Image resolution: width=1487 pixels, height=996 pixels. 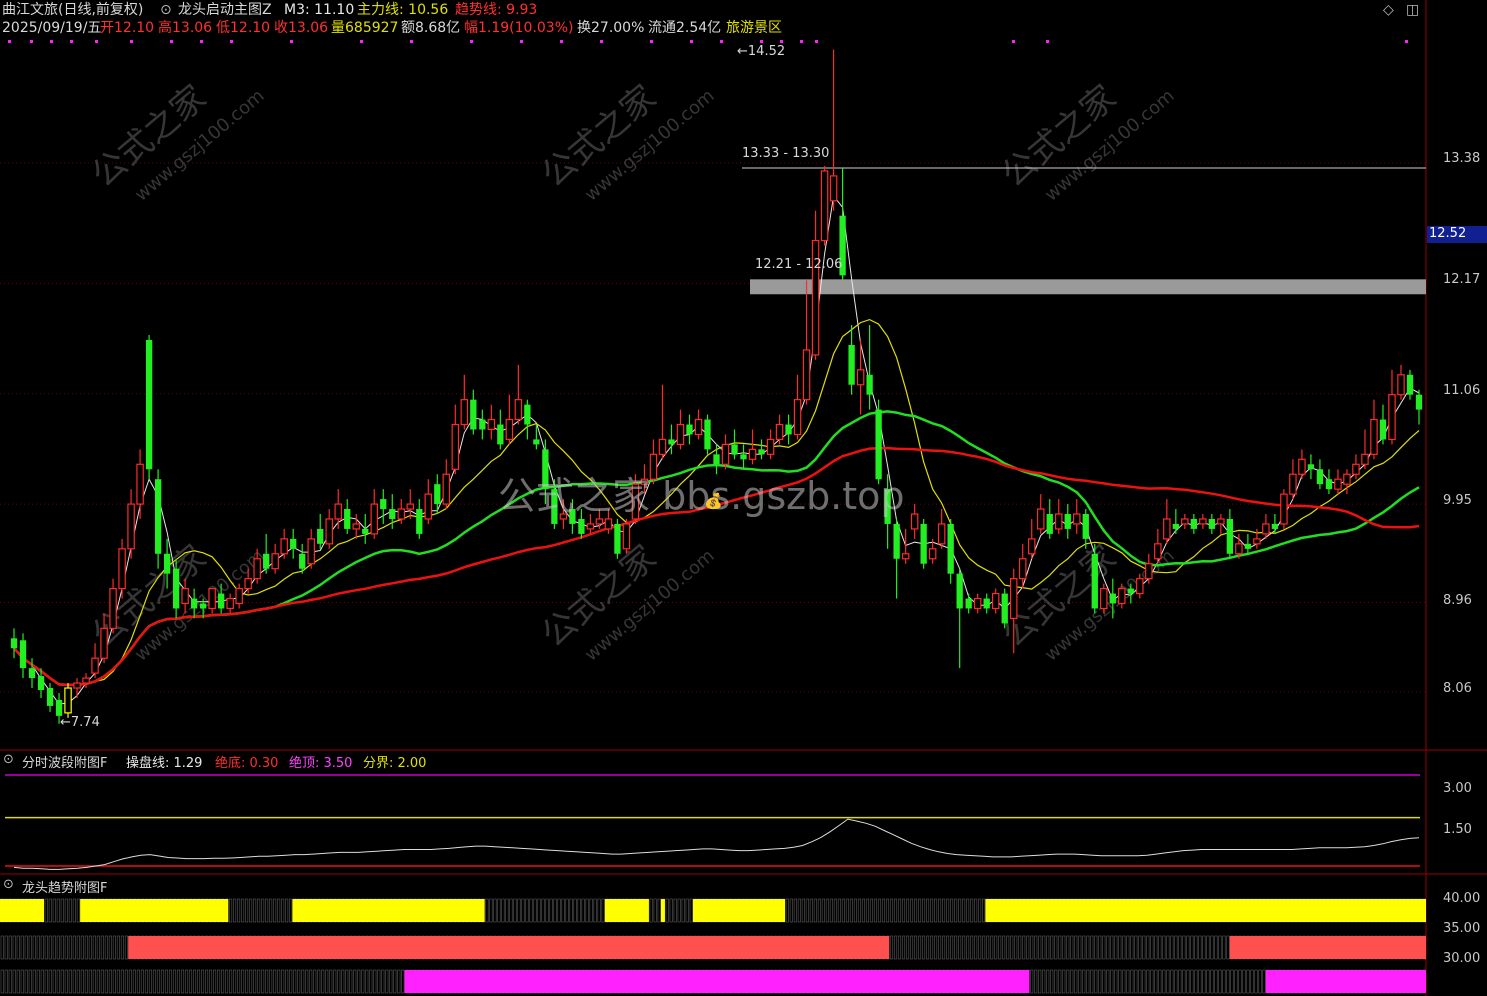 What do you see at coordinates (8, 884) in the screenshot?
I see `sub2-settings-icon: ⊙` at bounding box center [8, 884].